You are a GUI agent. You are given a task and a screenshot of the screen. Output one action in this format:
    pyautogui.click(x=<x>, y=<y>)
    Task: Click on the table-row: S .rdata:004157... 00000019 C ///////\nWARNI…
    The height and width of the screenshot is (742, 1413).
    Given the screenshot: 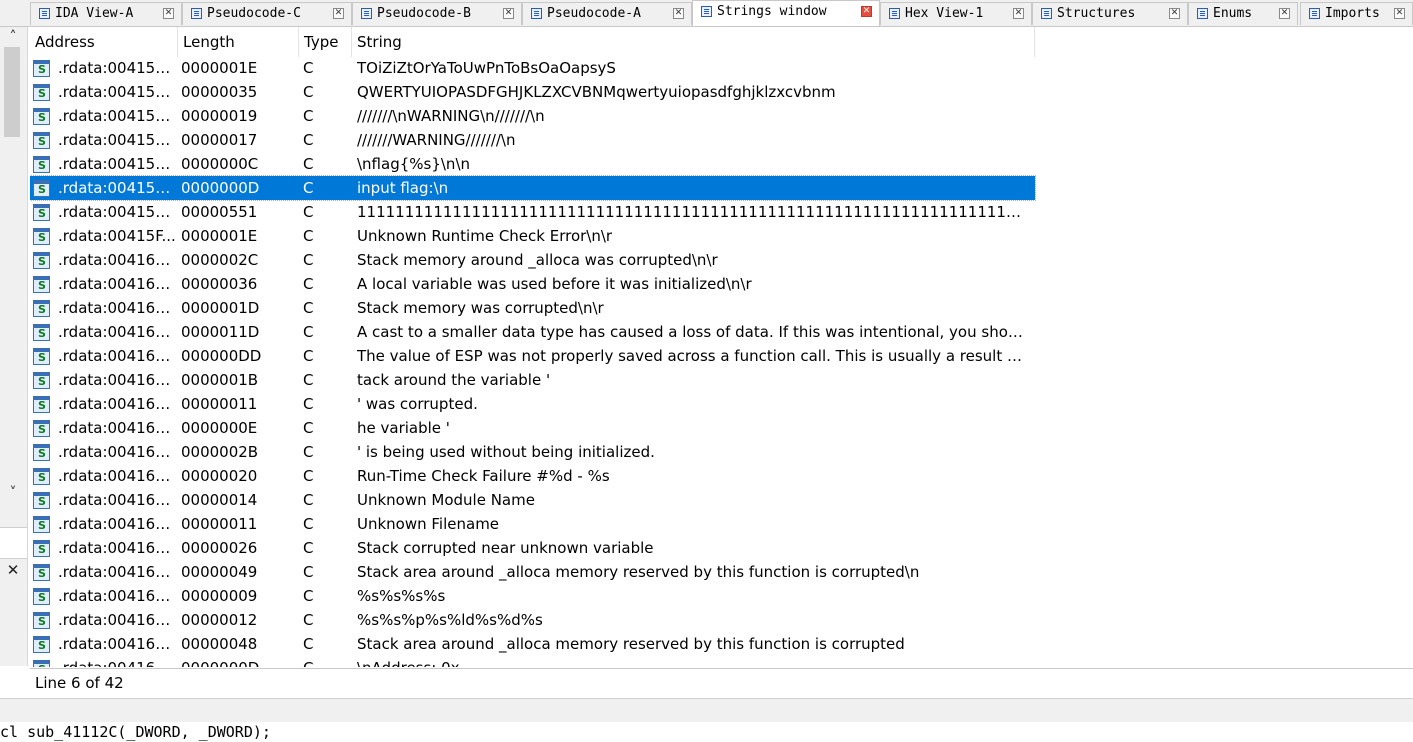 What is the action you would take?
    pyautogui.click(x=532, y=116)
    